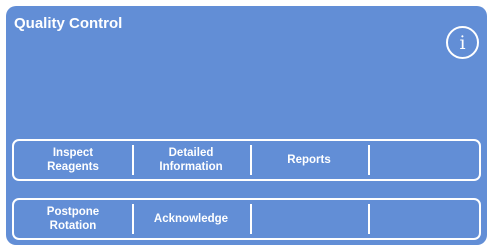 This screenshot has height=251, width=493. I want to click on acknowledge-button: Acknowledge, so click(191, 219).